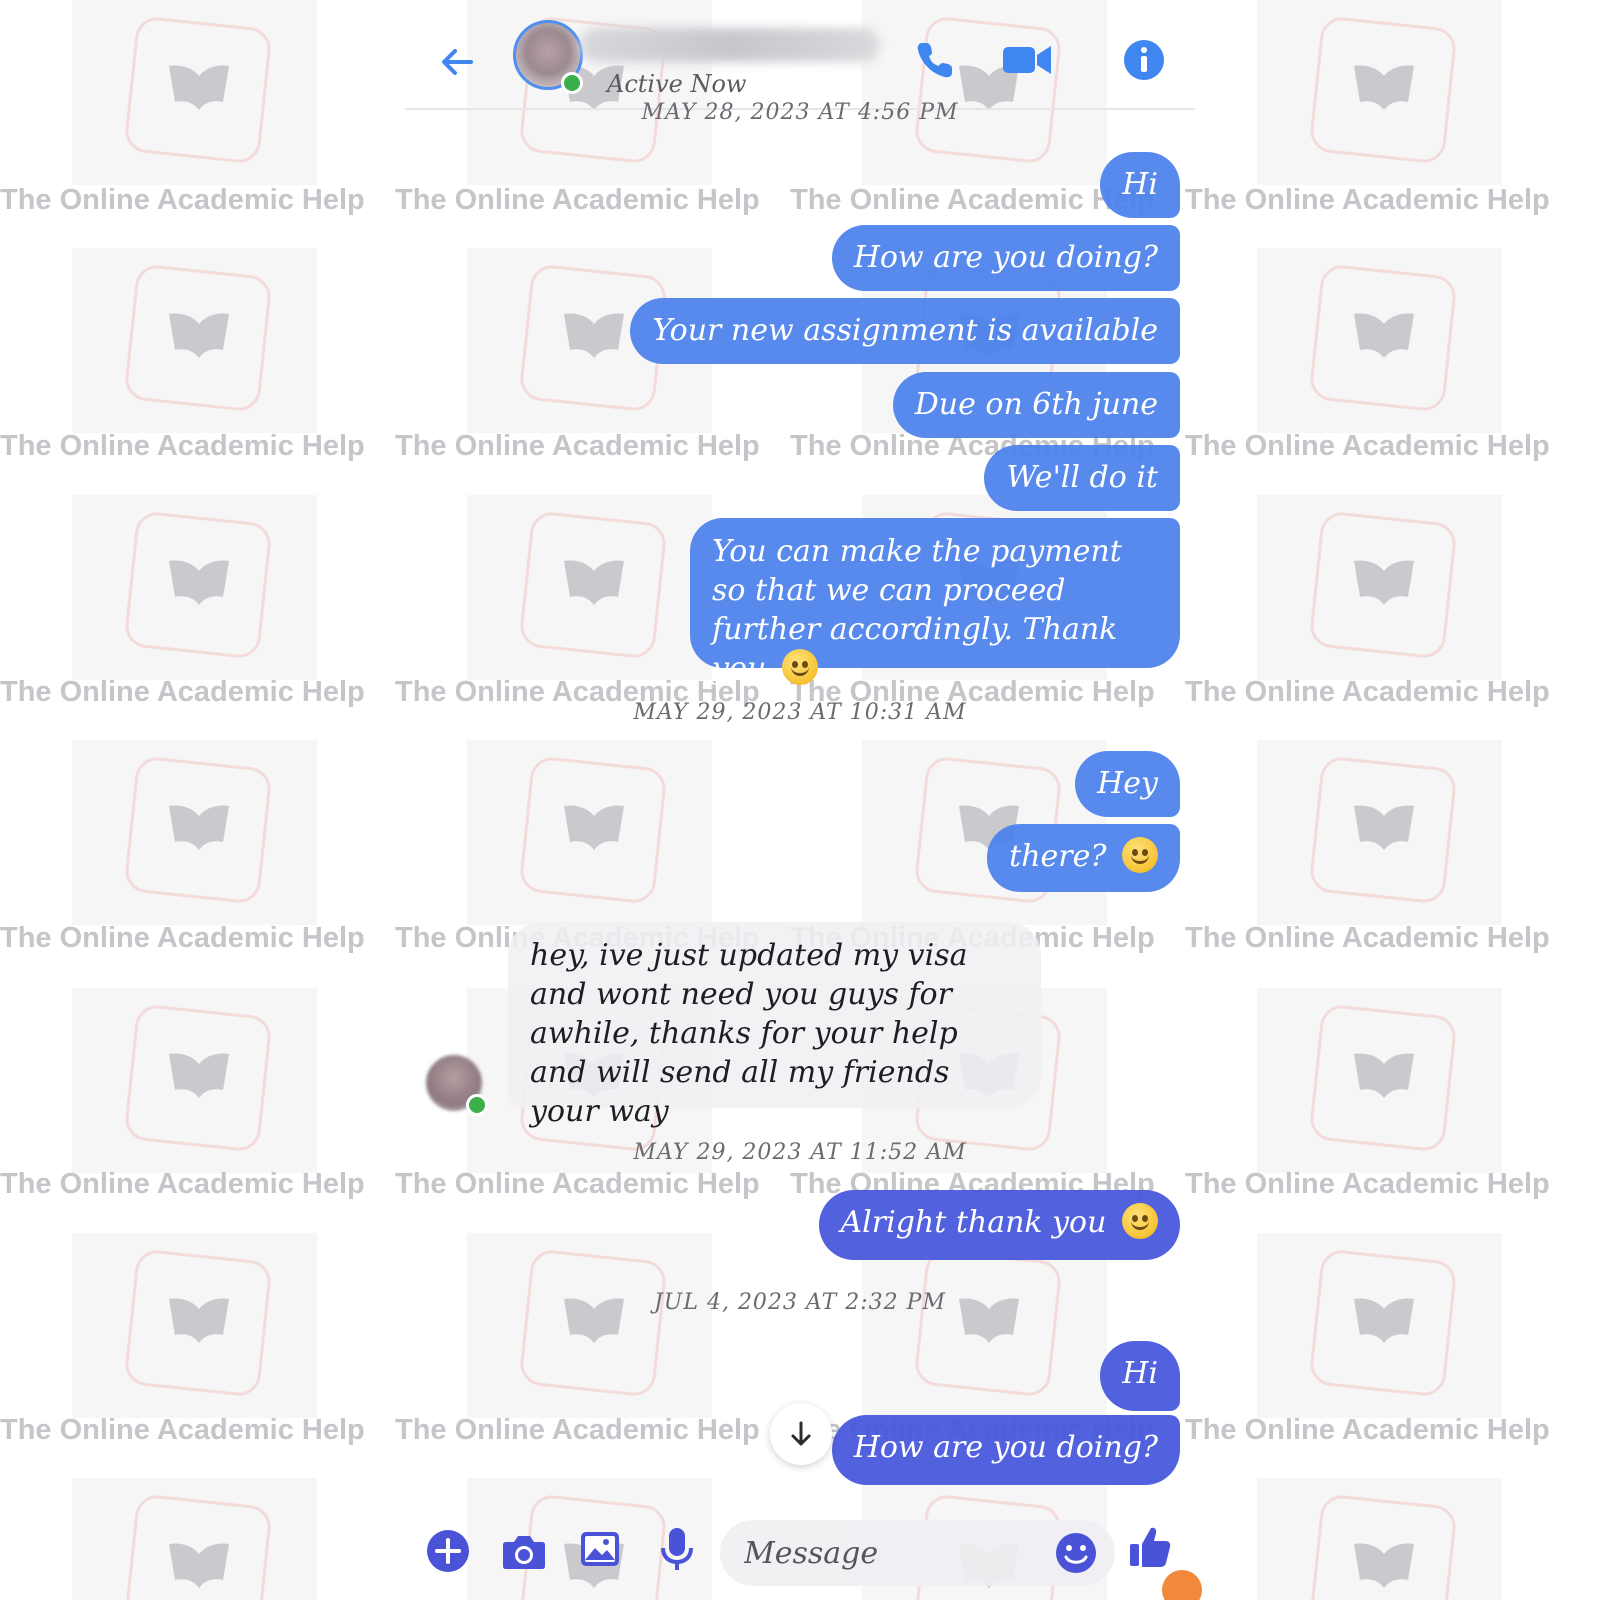 Image resolution: width=1600 pixels, height=1600 pixels. I want to click on message-text: Hey, so click(1127, 783).